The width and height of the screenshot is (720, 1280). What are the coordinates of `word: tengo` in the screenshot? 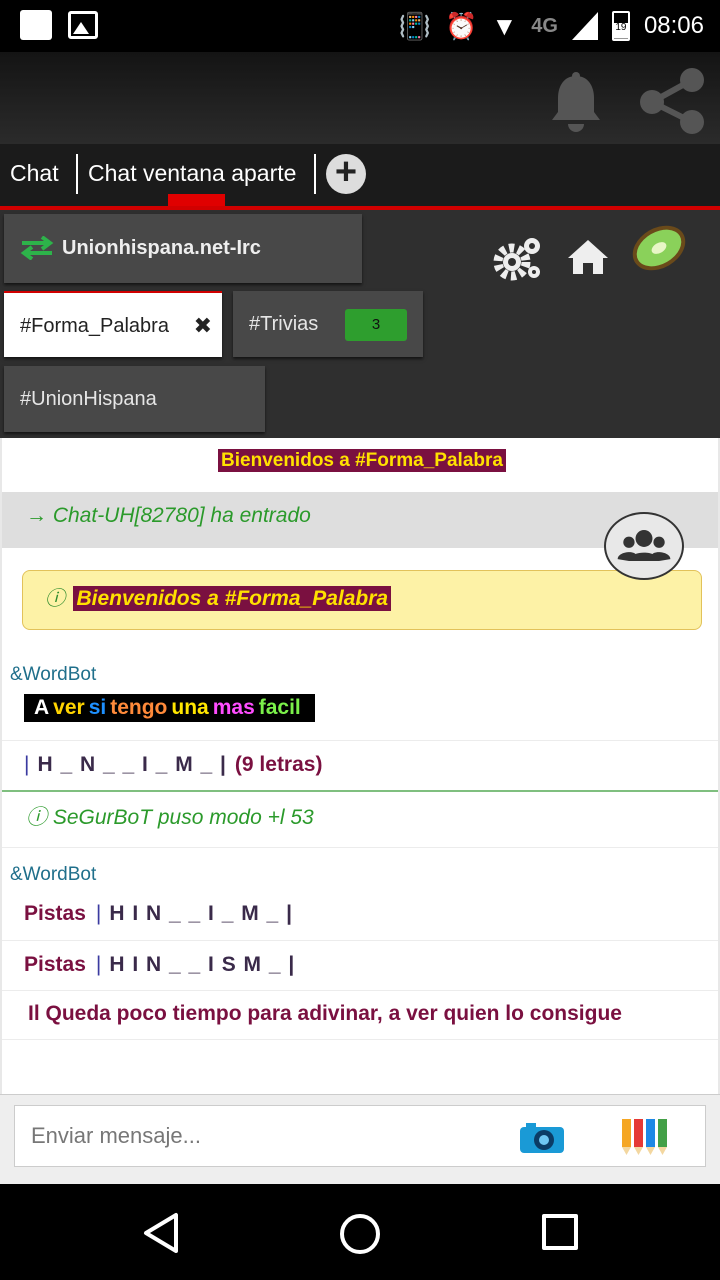 It's located at (139, 707).